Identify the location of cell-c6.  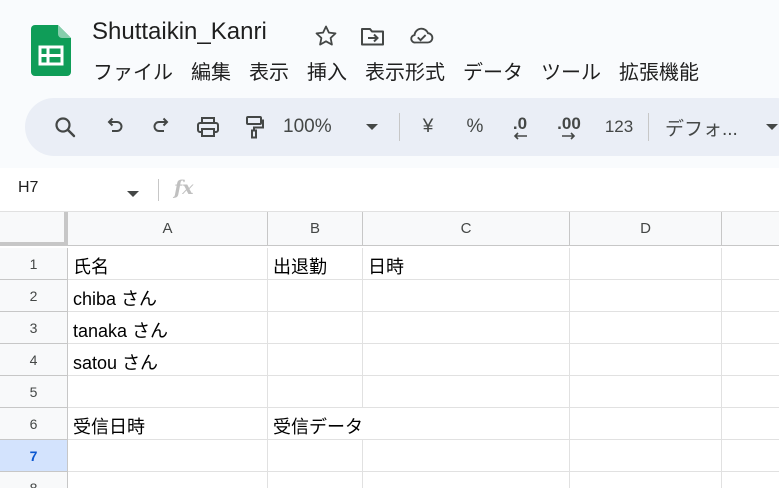
(466, 424).